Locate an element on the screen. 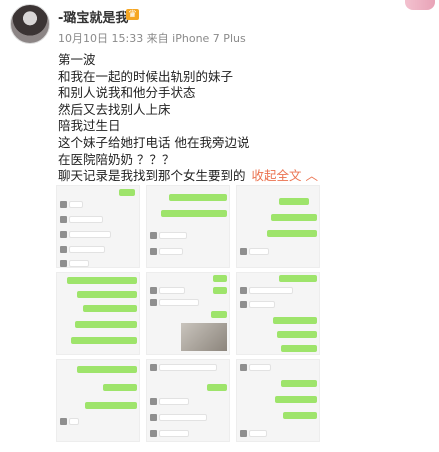 This screenshot has width=439, height=452. content-line: 然后又去找别人上床 is located at coordinates (114, 109).